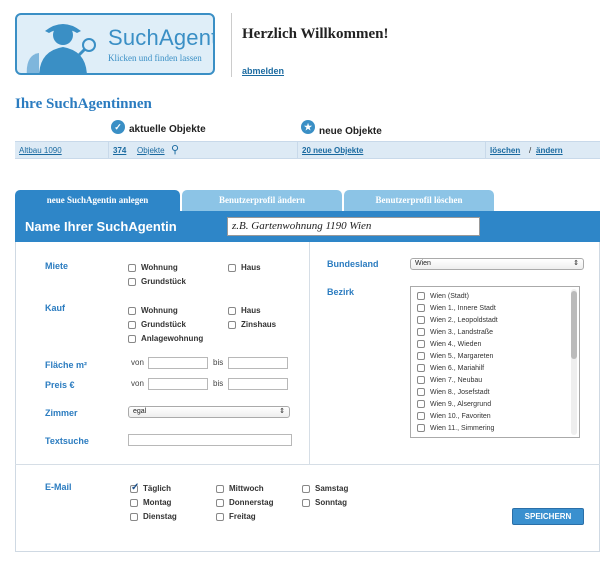  Describe the element at coordinates (83, 104) in the screenshot. I see `section-title: Ihre SuchAgentinnen` at that location.